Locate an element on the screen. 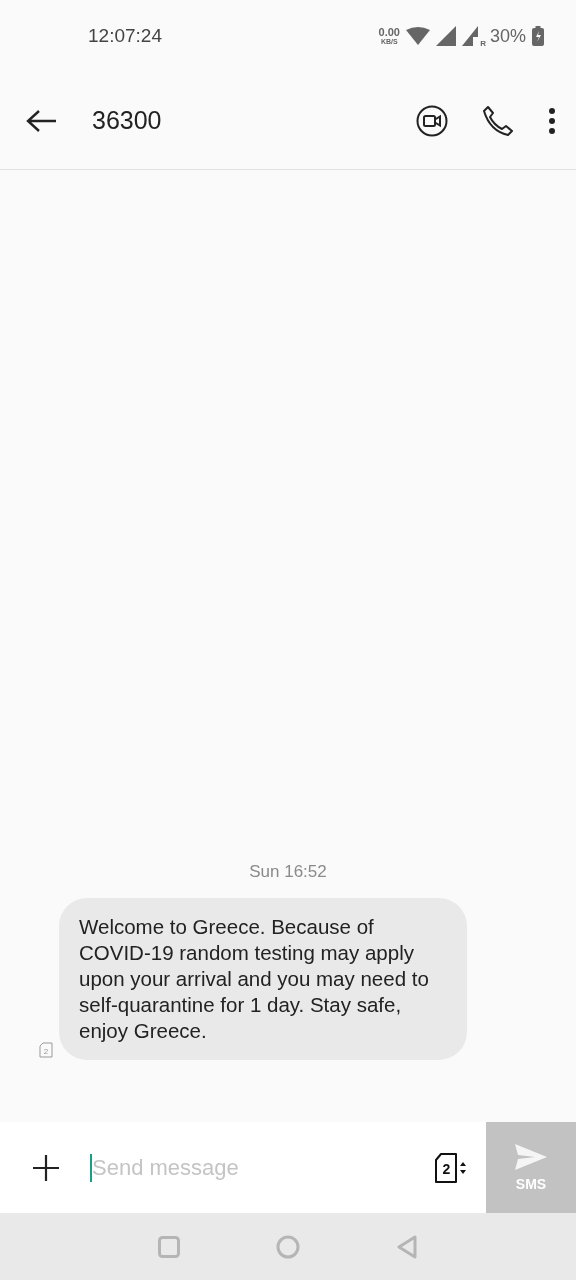 Image resolution: width=576 pixels, height=1280 pixels. battery-percent: 30% is located at coordinates (507, 36).